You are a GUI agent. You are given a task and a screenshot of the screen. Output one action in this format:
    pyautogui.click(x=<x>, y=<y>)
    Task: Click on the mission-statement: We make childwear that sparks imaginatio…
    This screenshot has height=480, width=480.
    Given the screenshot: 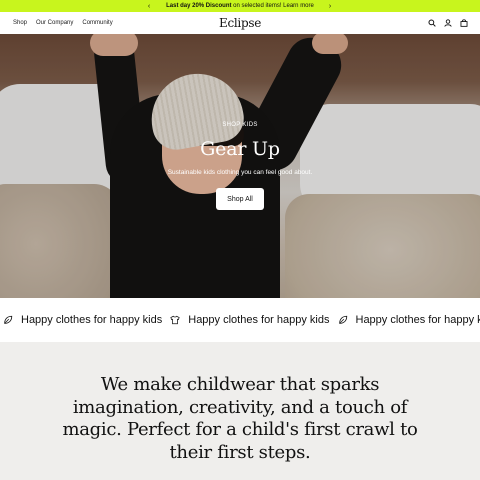 What is the action you would take?
    pyautogui.click(x=240, y=418)
    